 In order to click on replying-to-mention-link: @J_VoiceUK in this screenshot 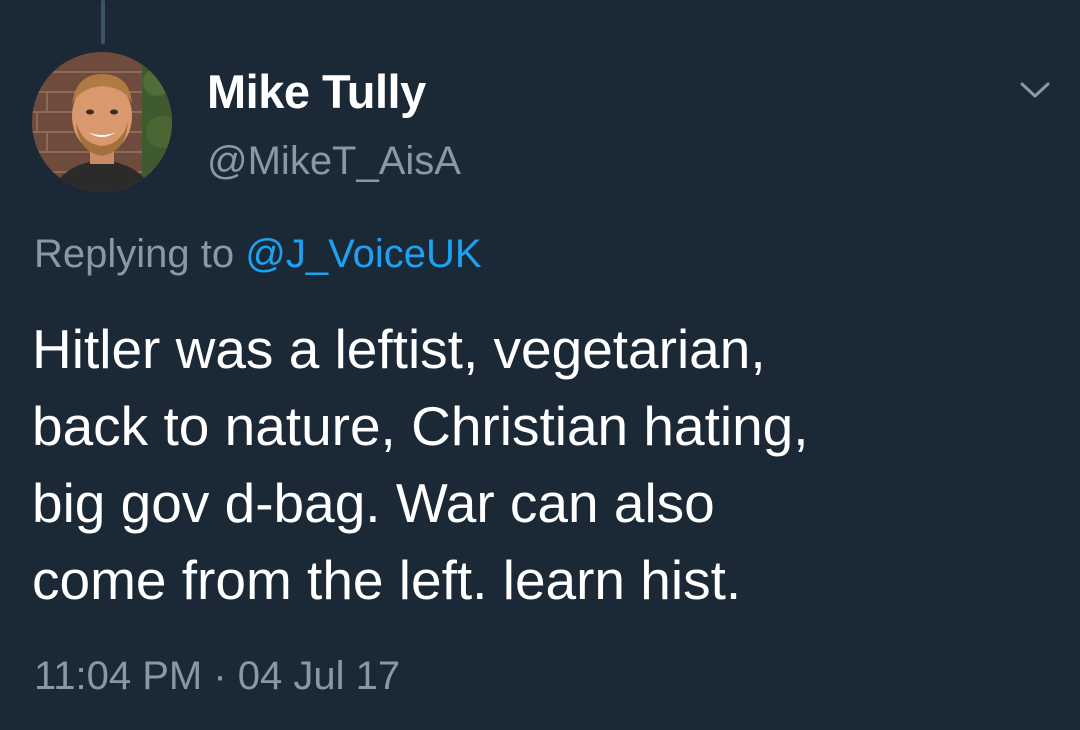, I will do `click(363, 254)`.